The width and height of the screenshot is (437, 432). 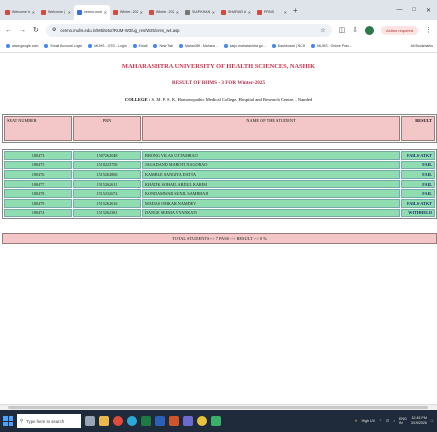 What do you see at coordinates (295, 10) in the screenshot?
I see `new-tab-button: +` at bounding box center [295, 10].